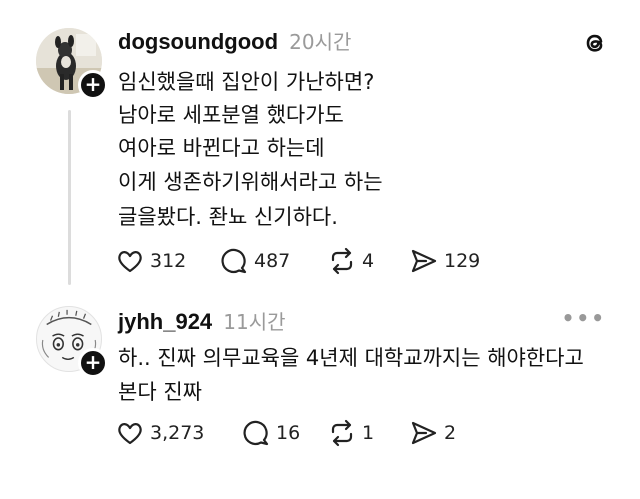 The width and height of the screenshot is (640, 499). What do you see at coordinates (160, 392) in the screenshot?
I see `post-text-line: 본다 진짜` at bounding box center [160, 392].